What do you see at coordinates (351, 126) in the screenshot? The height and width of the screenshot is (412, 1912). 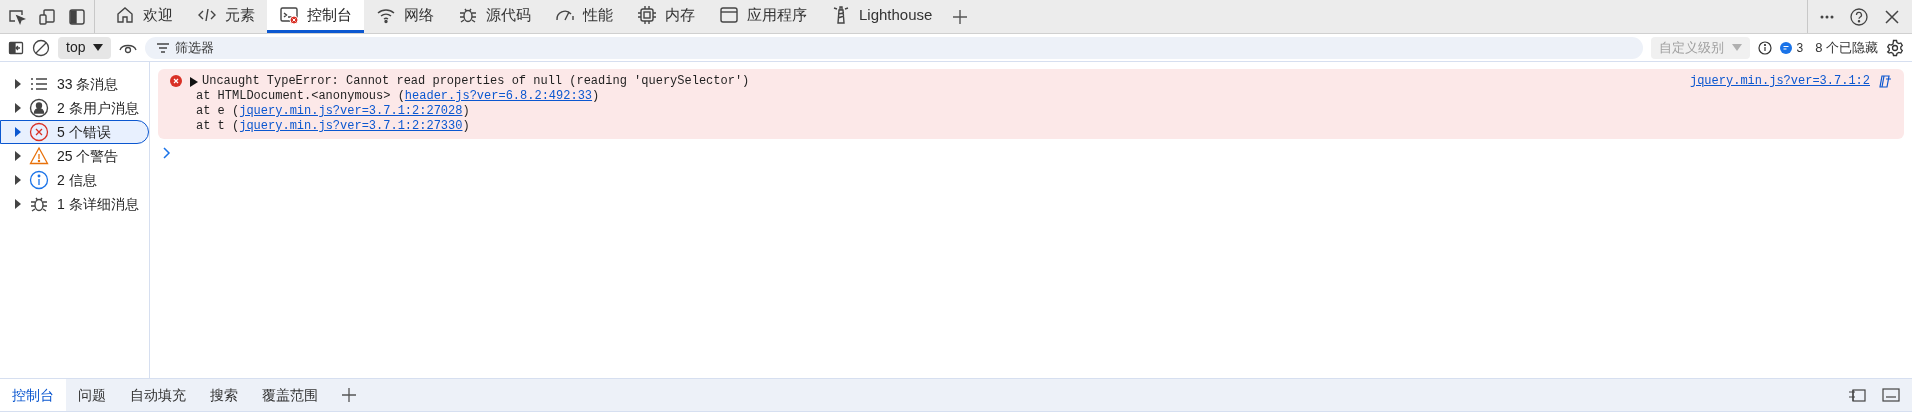 I see `source-link: jquery.min.js?ver=3.7.1:2:27330` at bounding box center [351, 126].